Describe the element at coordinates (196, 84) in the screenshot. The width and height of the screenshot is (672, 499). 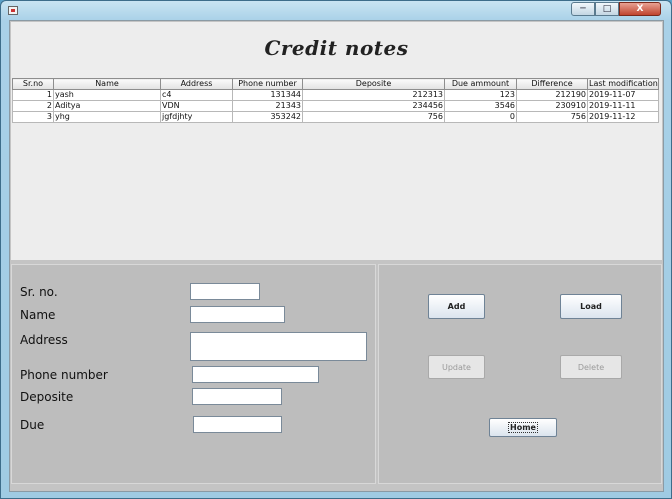
I see `column-header-address: Address` at that location.